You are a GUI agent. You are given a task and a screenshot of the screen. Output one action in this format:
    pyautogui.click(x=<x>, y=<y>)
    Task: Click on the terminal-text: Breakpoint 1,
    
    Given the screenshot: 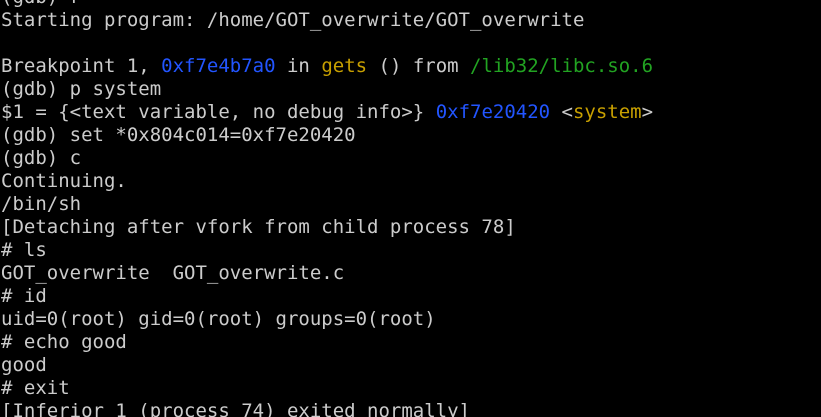 What is the action you would take?
    pyautogui.click(x=81, y=66)
    